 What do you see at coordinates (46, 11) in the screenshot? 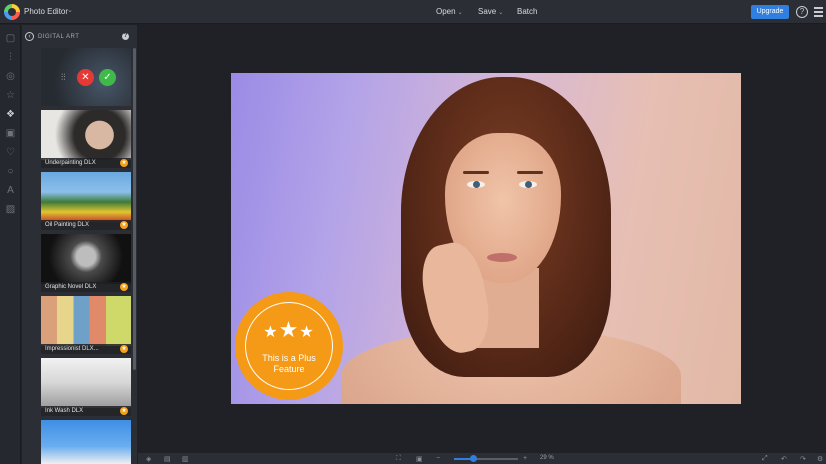
I see `app-name: Photo Editor` at bounding box center [46, 11].